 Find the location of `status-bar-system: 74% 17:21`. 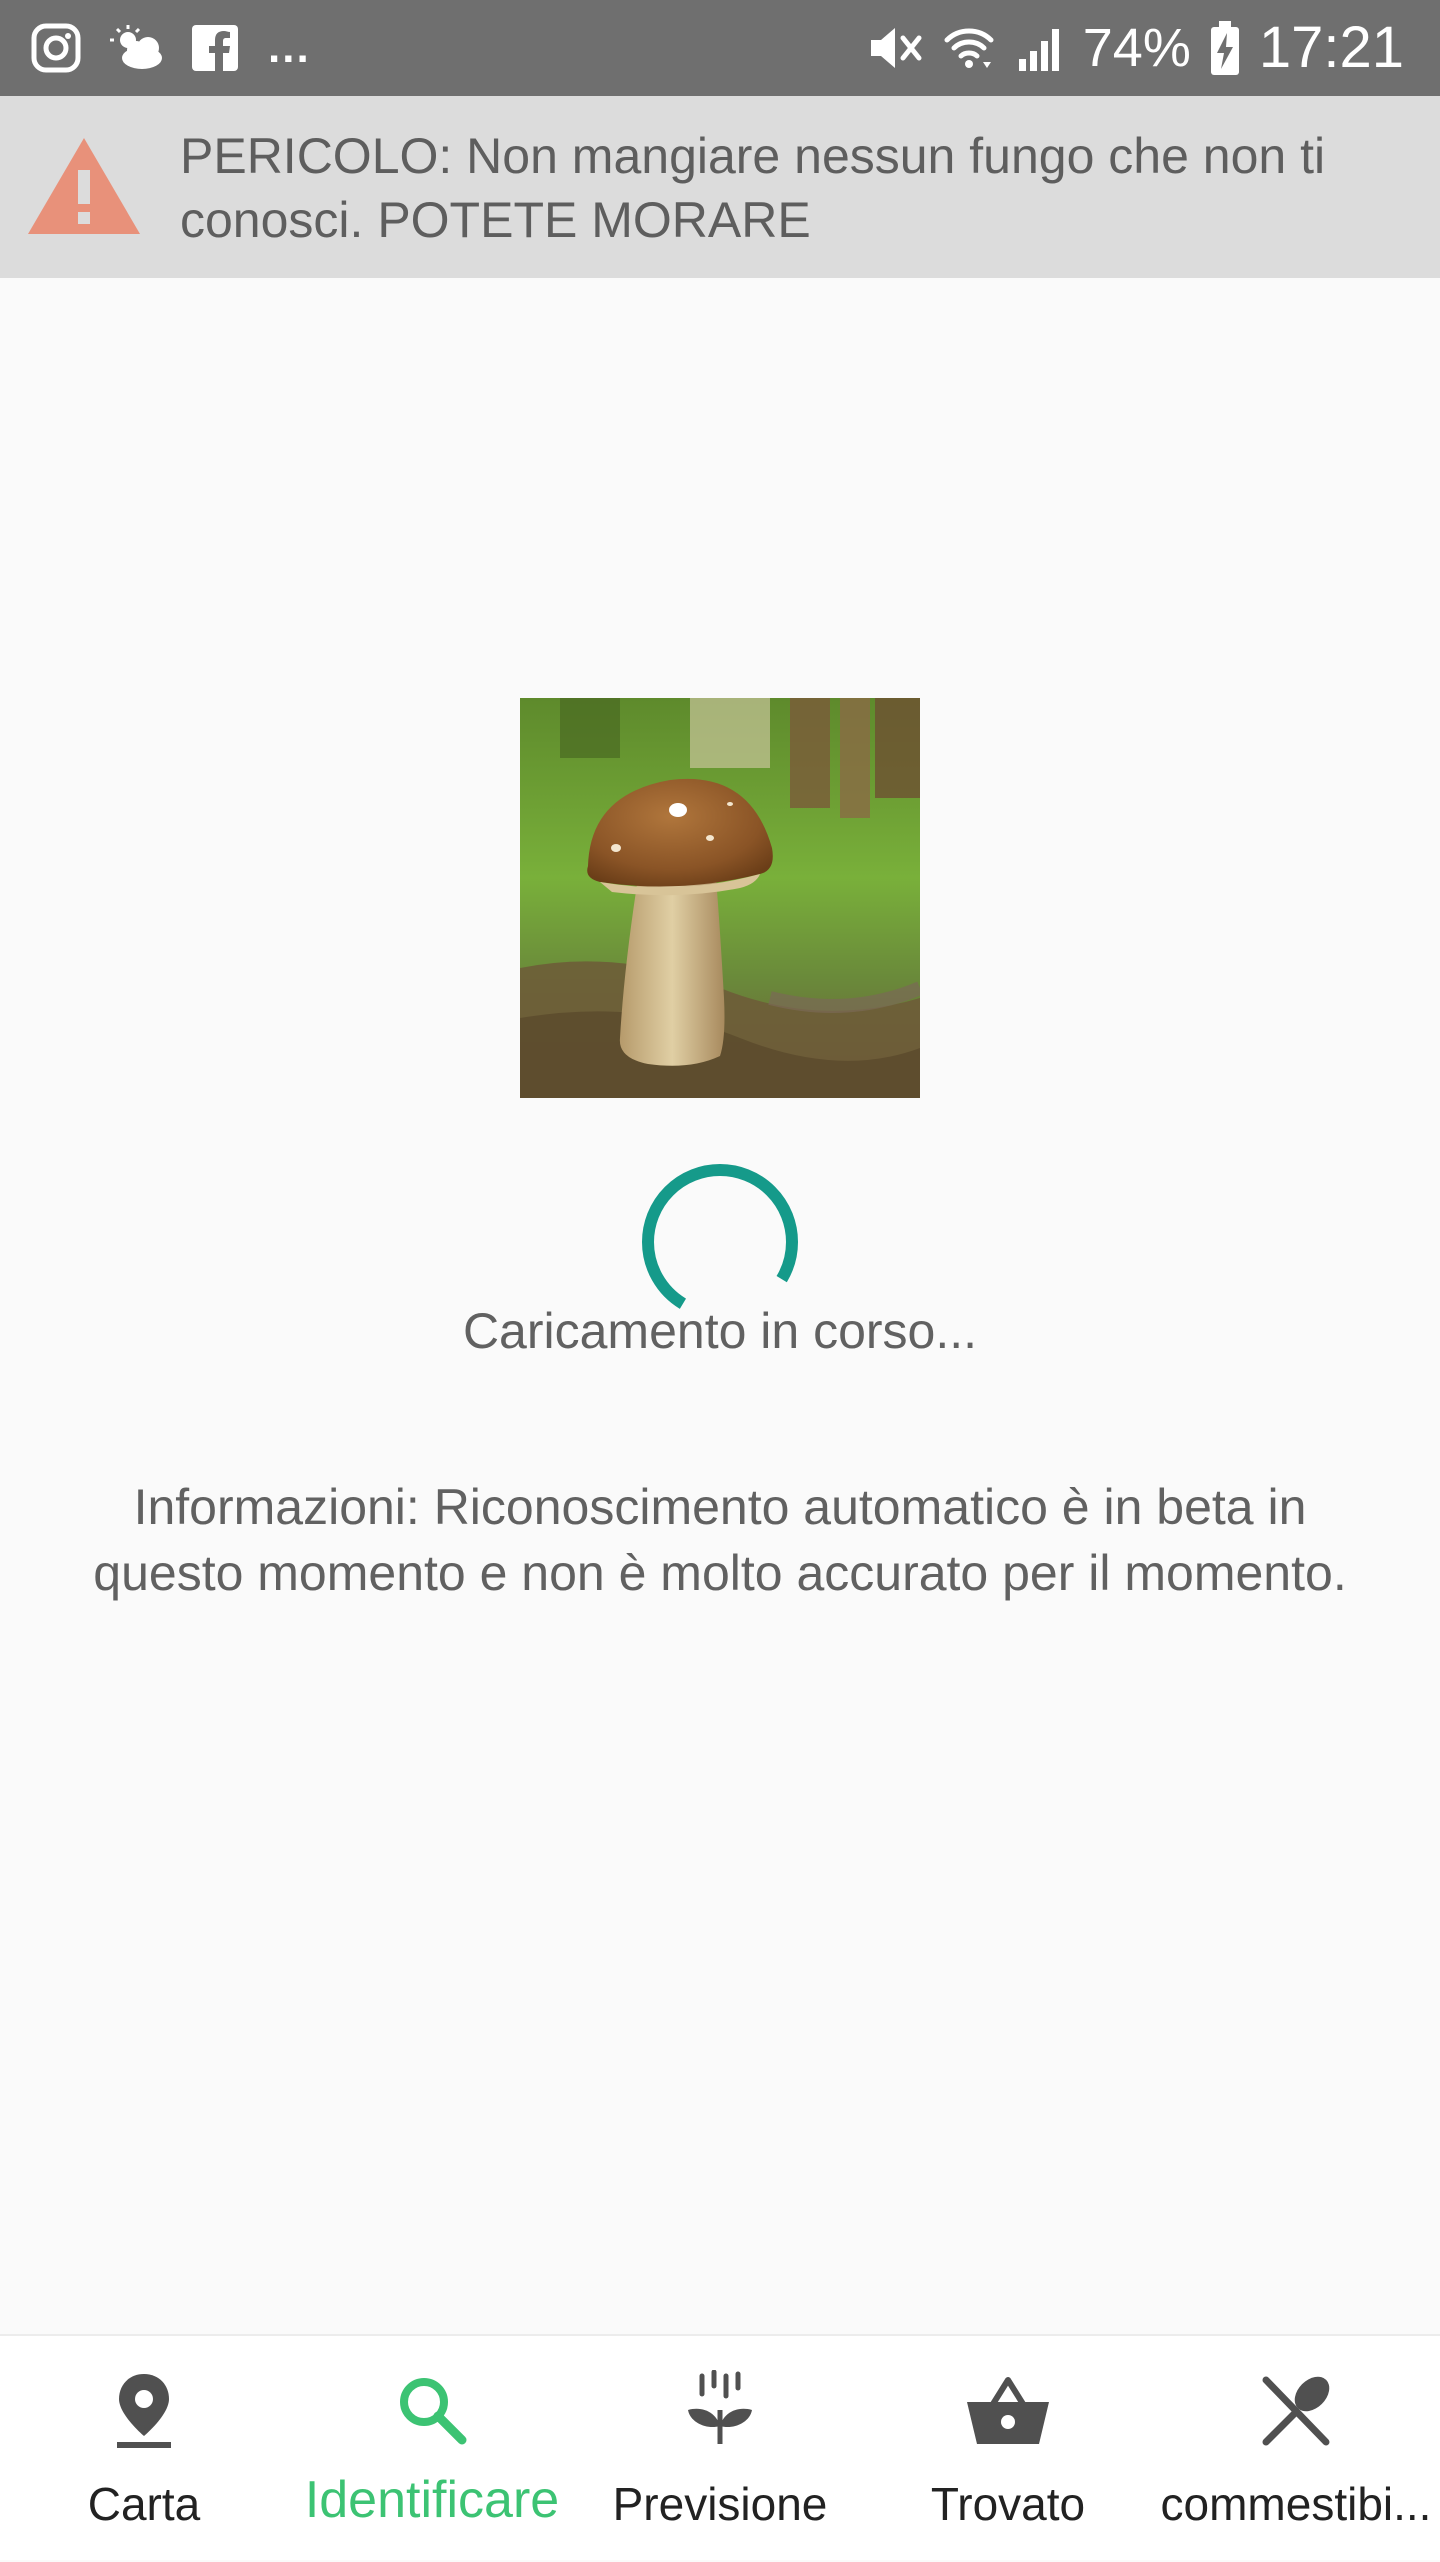

status-bar-system: 74% 17:21 is located at coordinates (1134, 48).